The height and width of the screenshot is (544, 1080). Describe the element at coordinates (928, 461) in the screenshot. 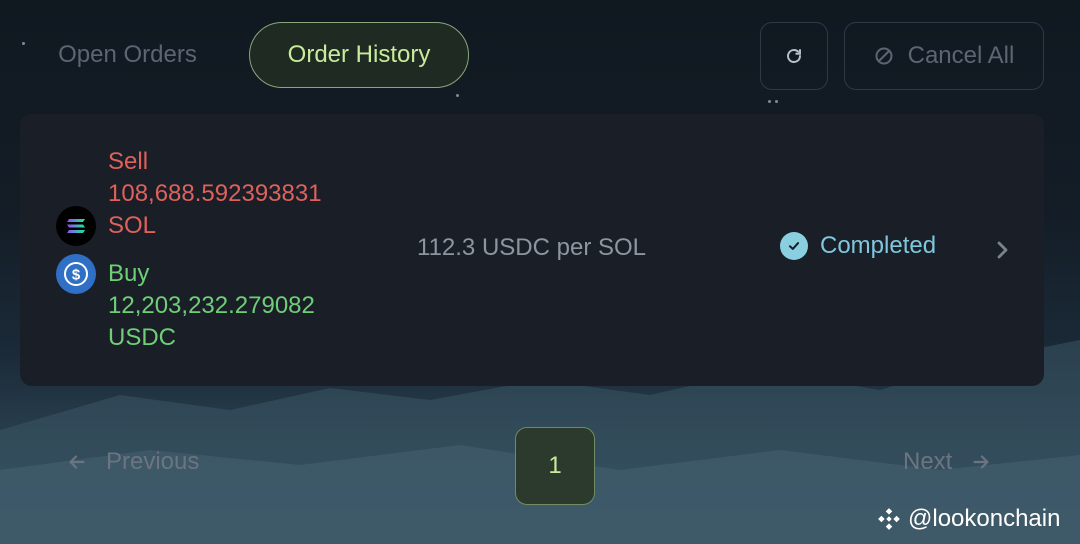

I see `next-label: Next` at that location.